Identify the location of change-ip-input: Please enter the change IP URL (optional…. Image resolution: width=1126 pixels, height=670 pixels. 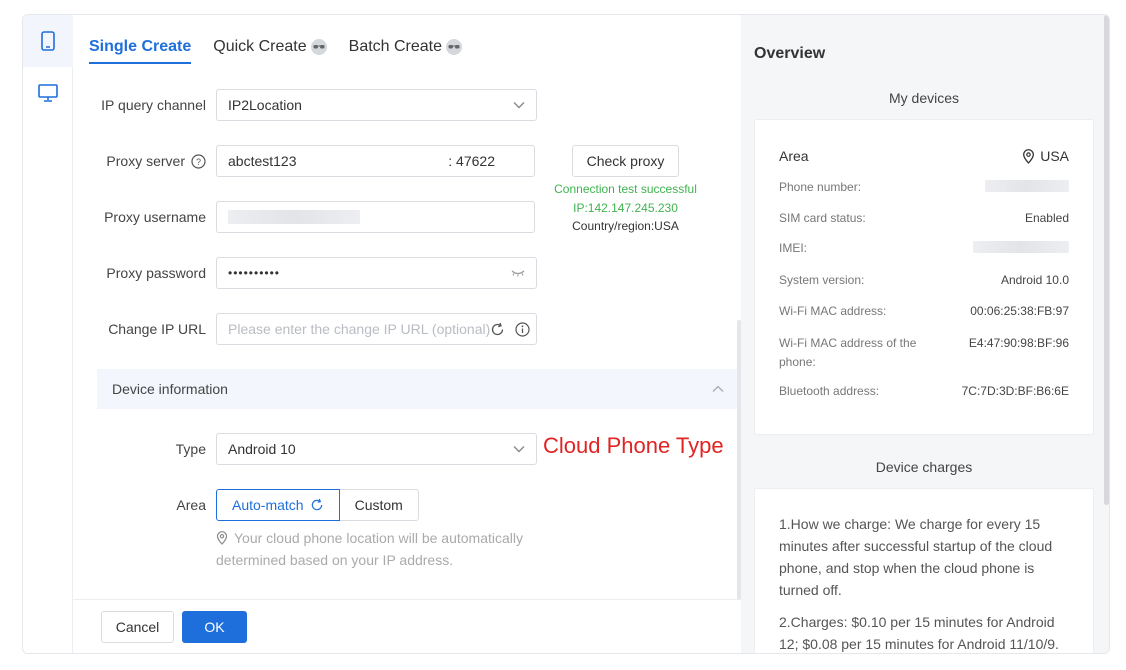
(376, 329).